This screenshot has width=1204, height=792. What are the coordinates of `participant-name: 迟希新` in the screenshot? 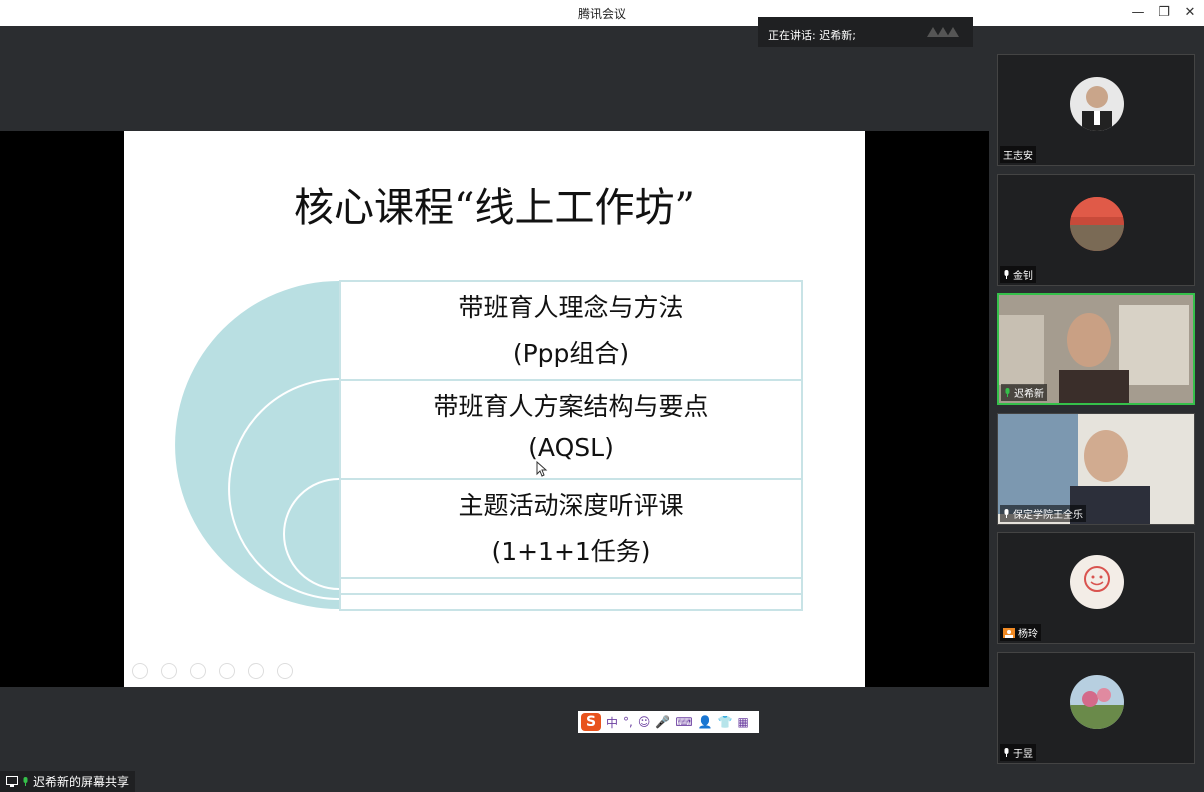 It's located at (1024, 392).